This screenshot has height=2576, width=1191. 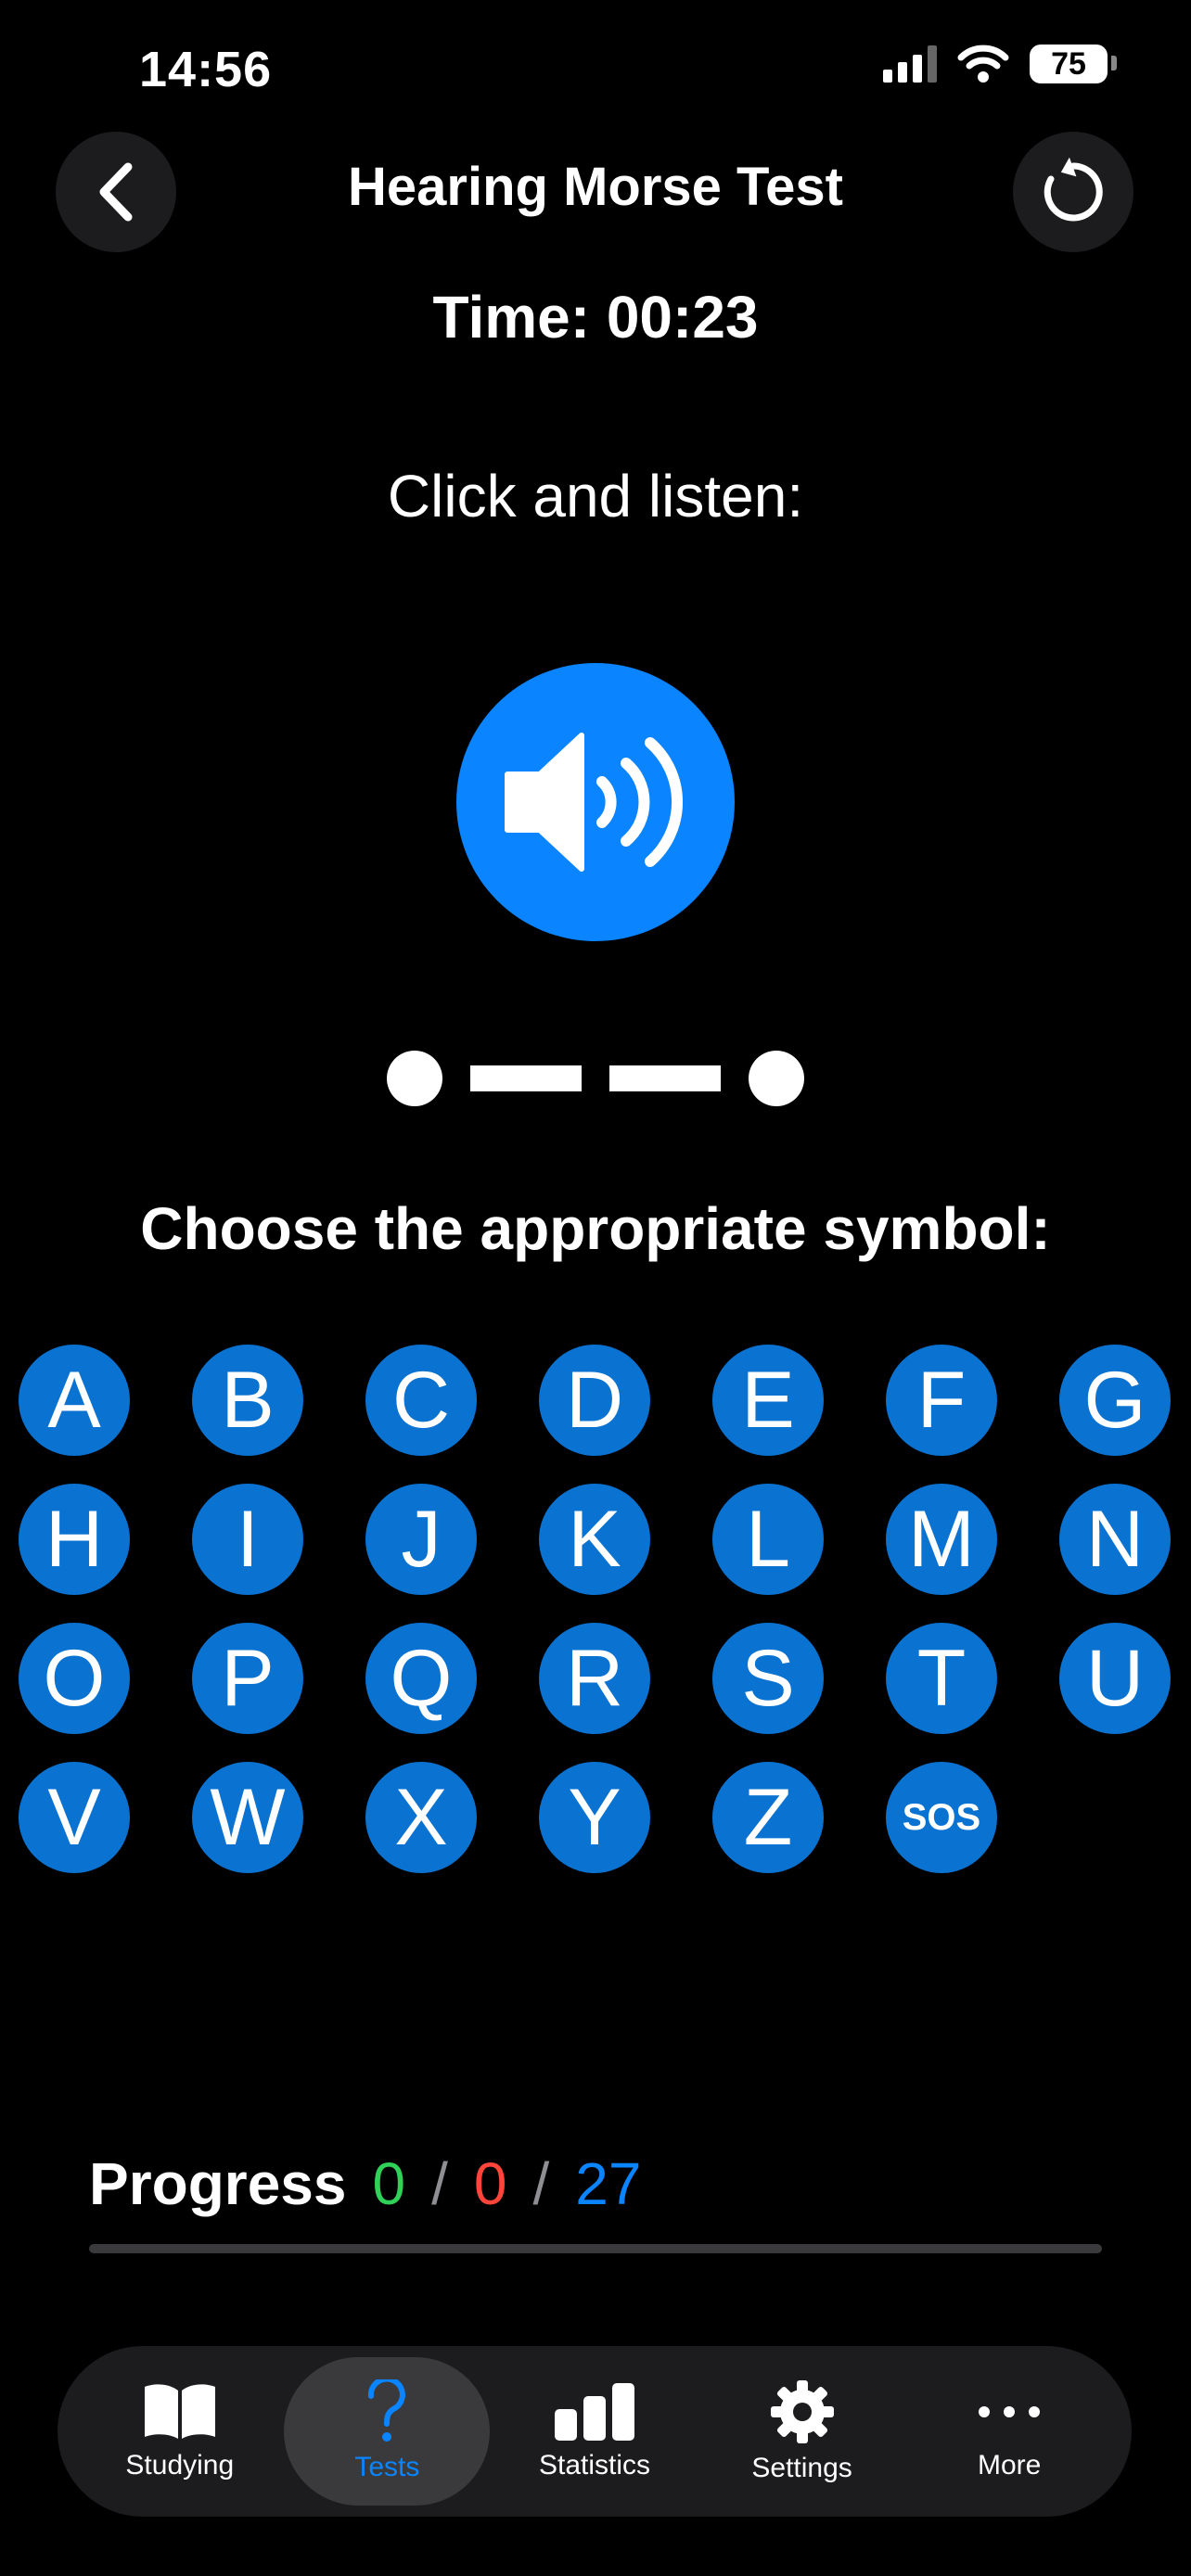 What do you see at coordinates (248, 1400) in the screenshot?
I see `symbol-key-b: B` at bounding box center [248, 1400].